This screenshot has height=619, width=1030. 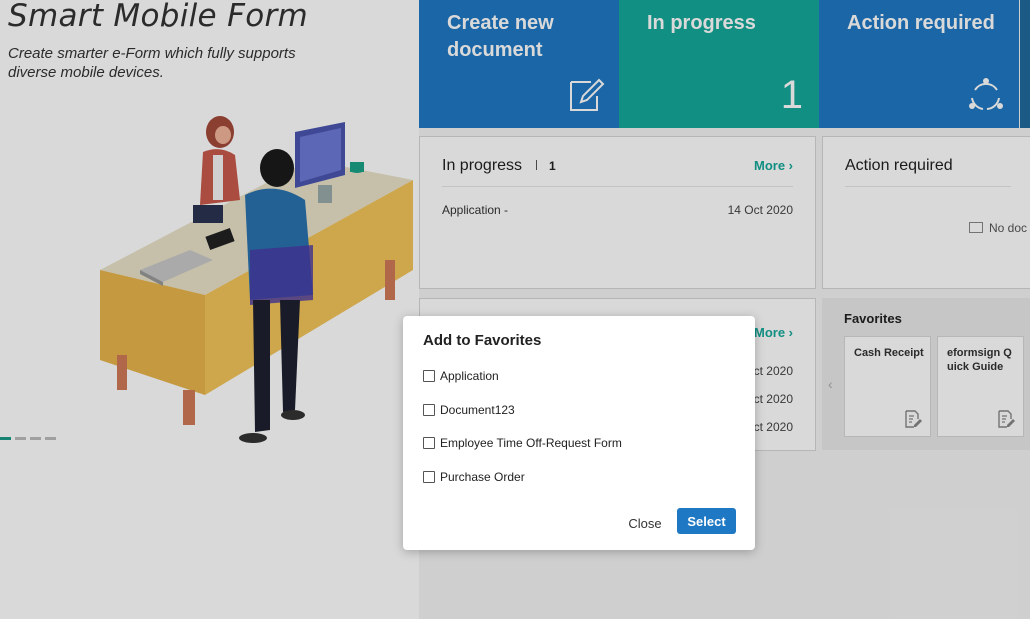 What do you see at coordinates (482, 340) in the screenshot?
I see `dialog-title: Add to Favorites` at bounding box center [482, 340].